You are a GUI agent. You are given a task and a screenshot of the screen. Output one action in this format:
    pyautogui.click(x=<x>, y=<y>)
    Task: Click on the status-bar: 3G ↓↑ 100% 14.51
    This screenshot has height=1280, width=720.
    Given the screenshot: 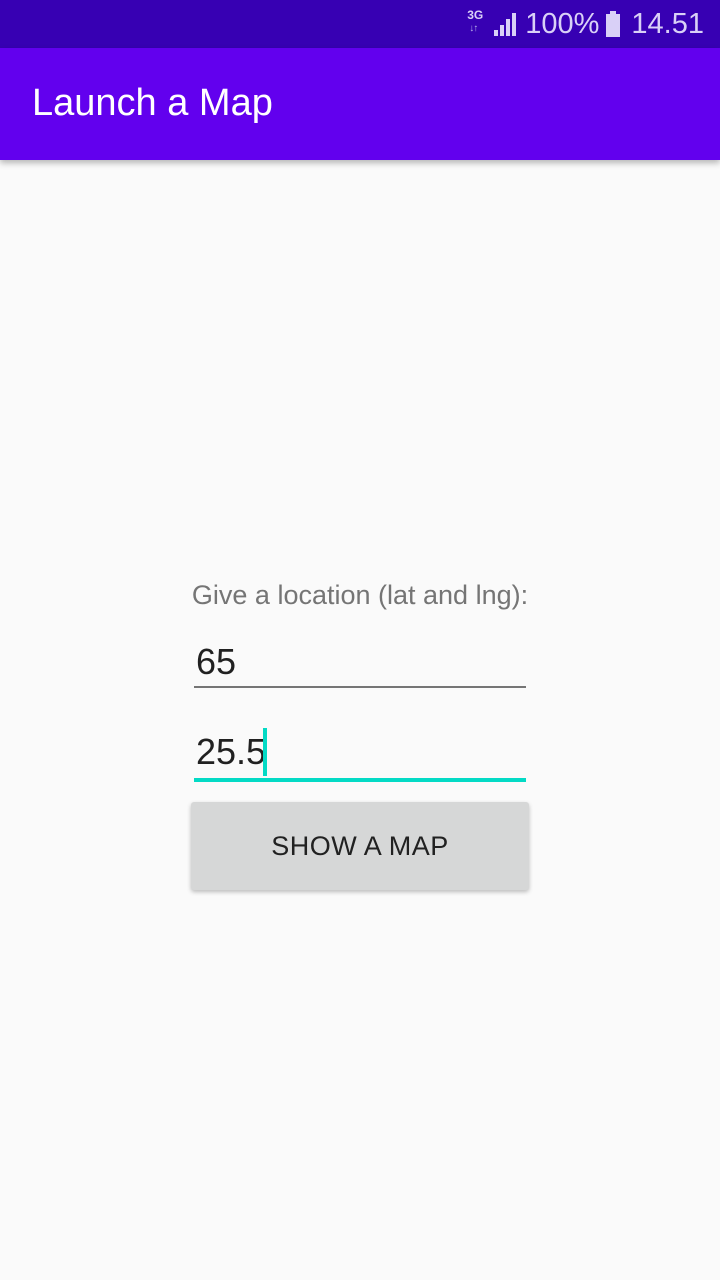 What is the action you would take?
    pyautogui.click(x=360, y=24)
    